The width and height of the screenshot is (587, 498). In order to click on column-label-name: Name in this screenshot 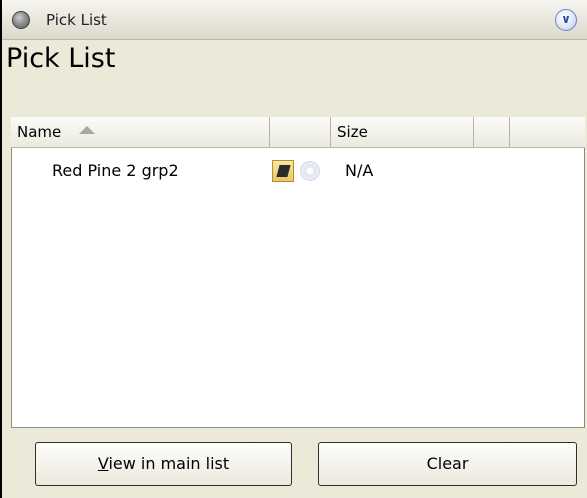, I will do `click(39, 132)`.